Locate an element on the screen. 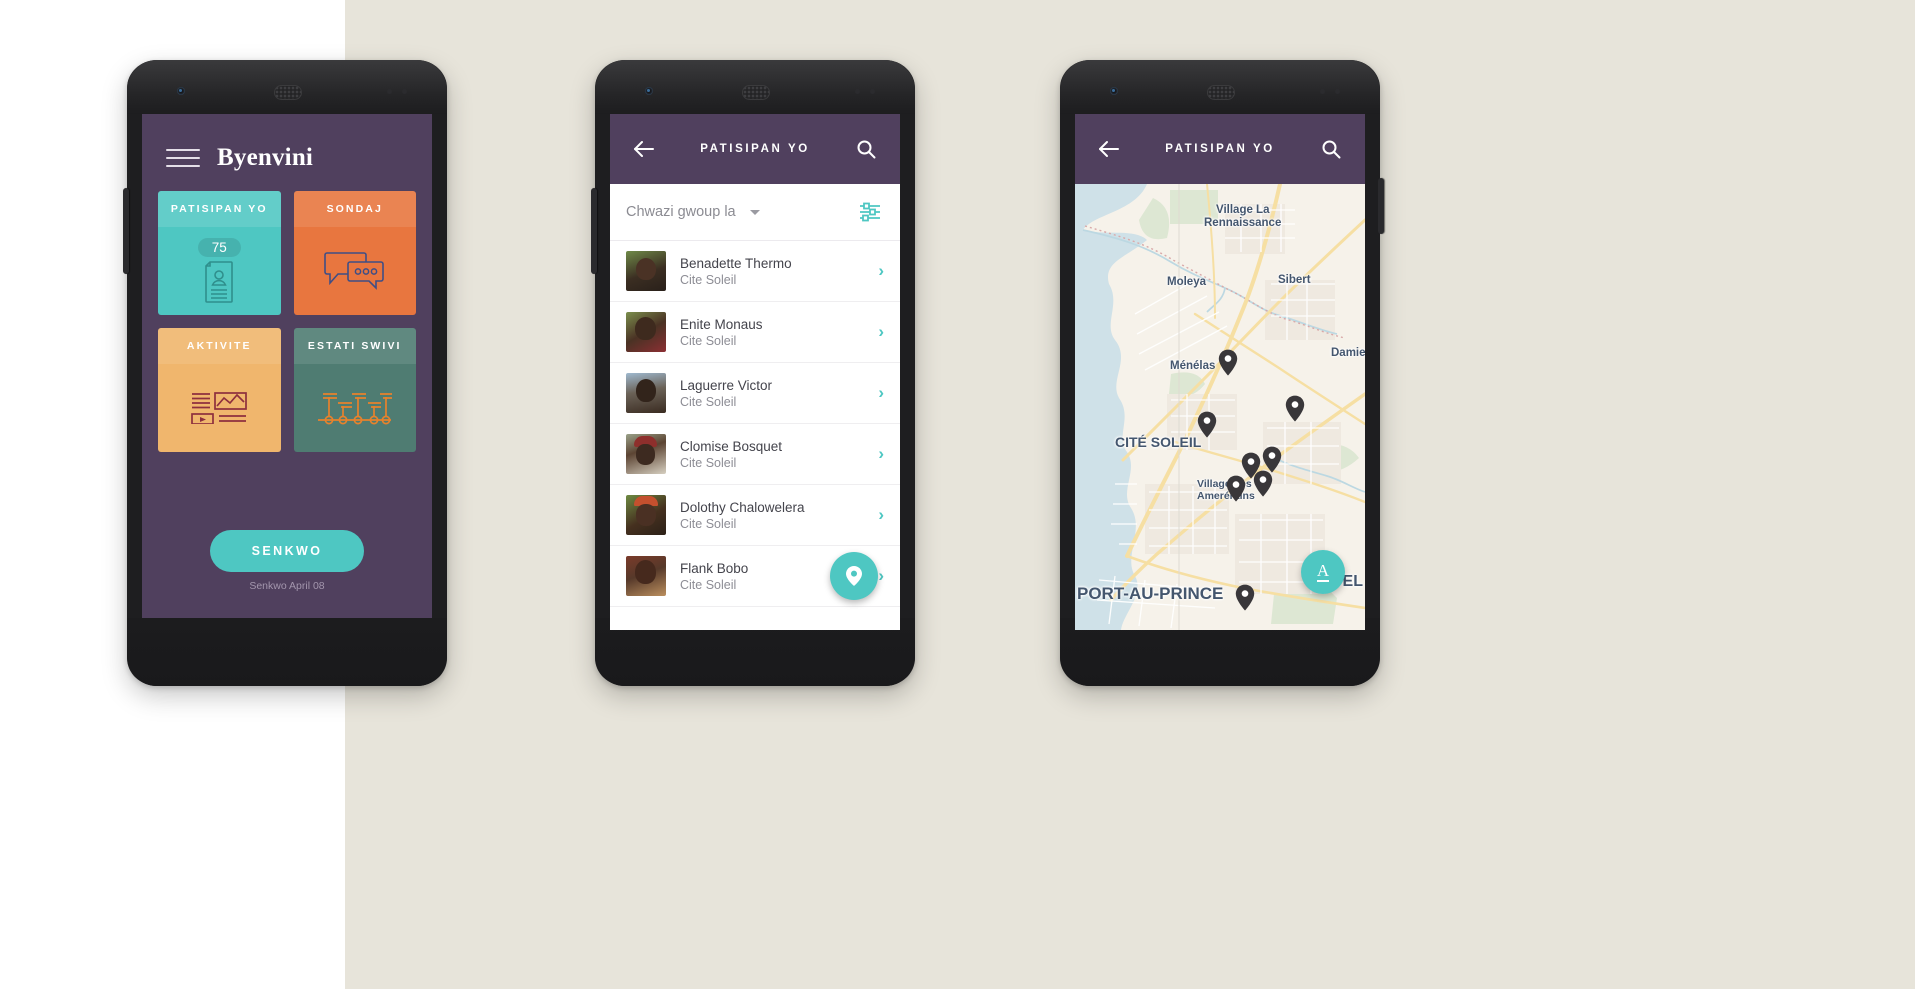 The width and height of the screenshot is (1915, 989). timeline-chart-icon is located at coordinates (354, 409).